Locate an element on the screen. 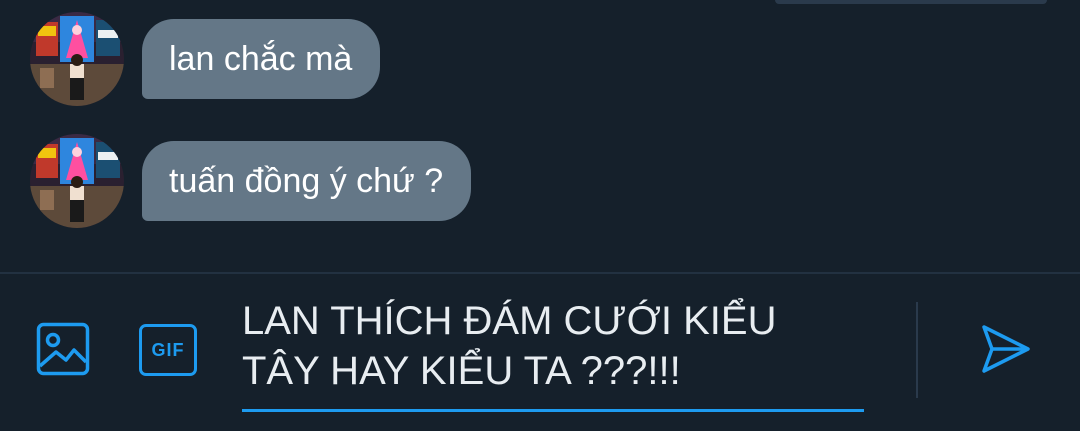 The height and width of the screenshot is (431, 1080). scroll-edge is located at coordinates (911, 2).